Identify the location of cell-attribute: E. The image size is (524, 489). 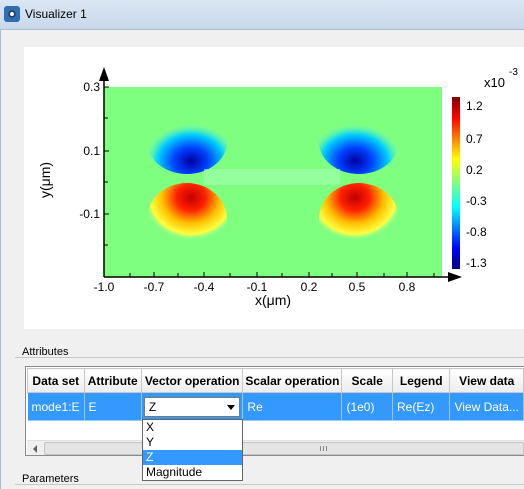
(113, 406).